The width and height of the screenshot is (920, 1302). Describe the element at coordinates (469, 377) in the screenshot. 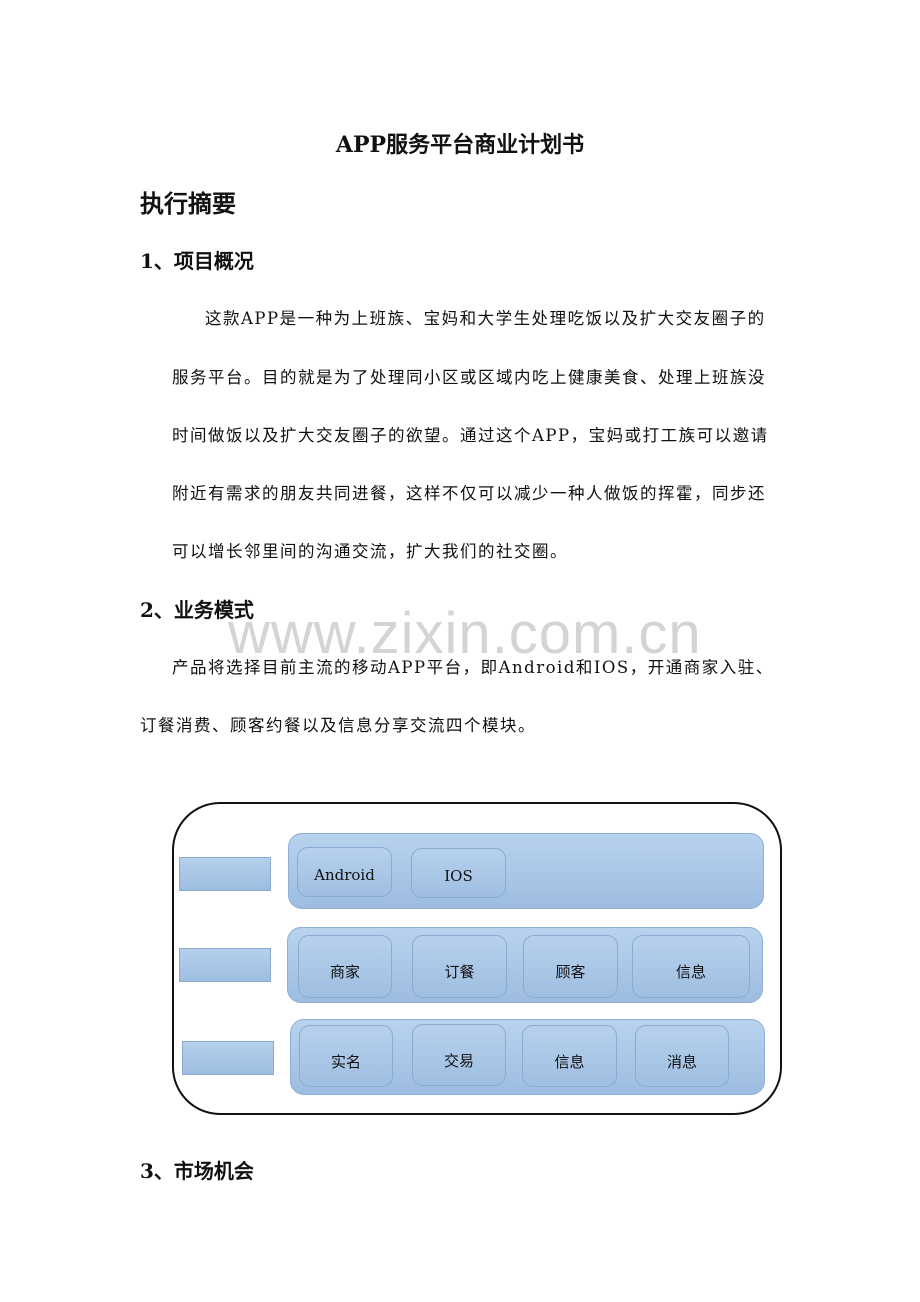

I see `paragraph-line: 服务平台。目的就是为了处理同小区或区域内吃上健康美食、处理上班族没` at that location.